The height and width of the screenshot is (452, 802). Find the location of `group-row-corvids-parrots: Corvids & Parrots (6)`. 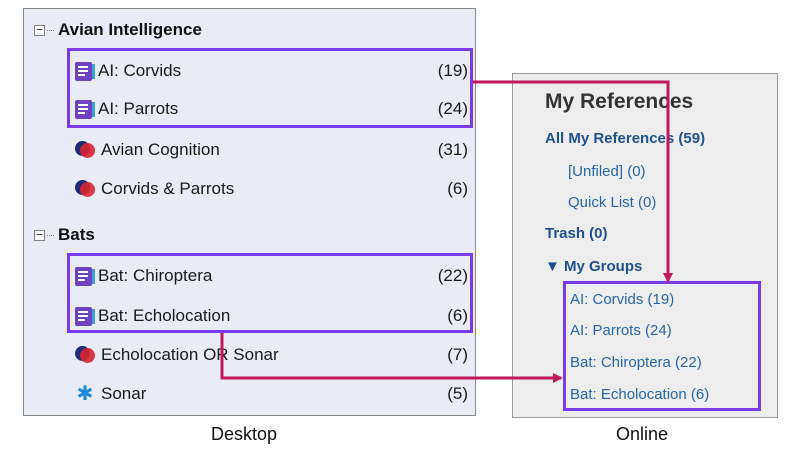

group-row-corvids-parrots: Corvids & Parrots (6) is located at coordinates (273, 189).